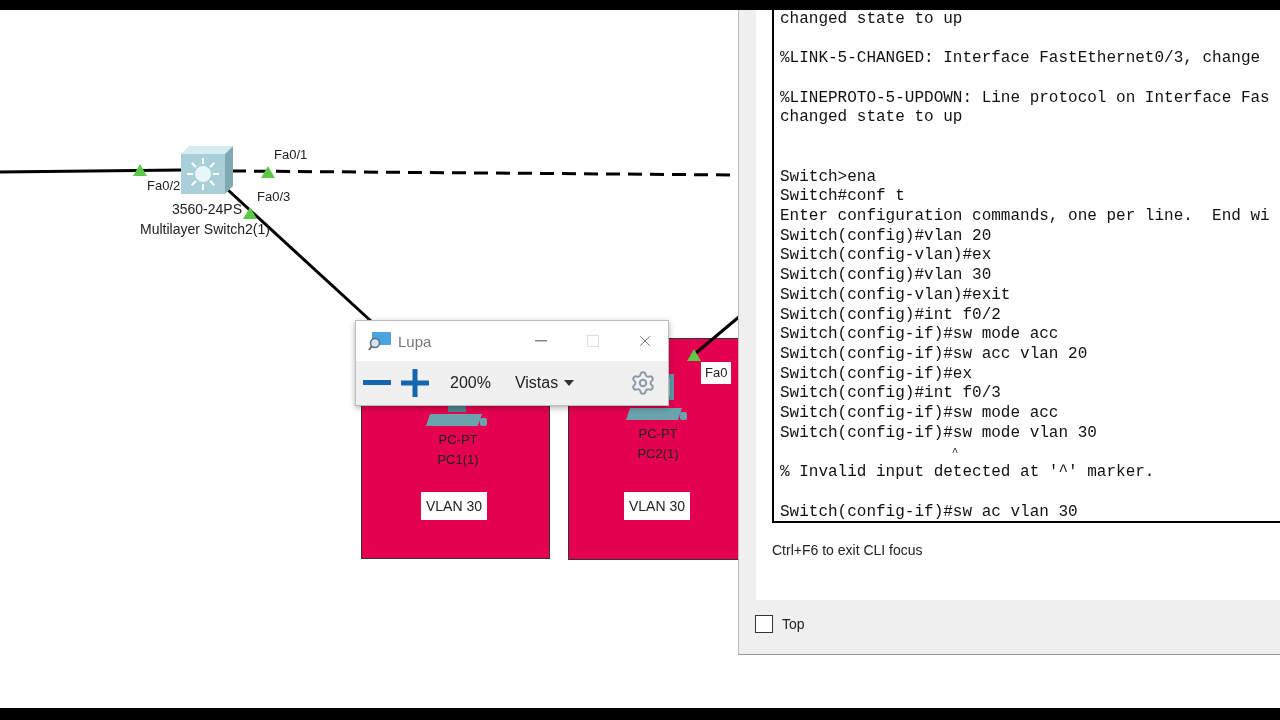 Image resolution: width=1280 pixels, height=720 pixels. I want to click on terminal-line: Switch(config)#int f0/3, so click(890, 394).